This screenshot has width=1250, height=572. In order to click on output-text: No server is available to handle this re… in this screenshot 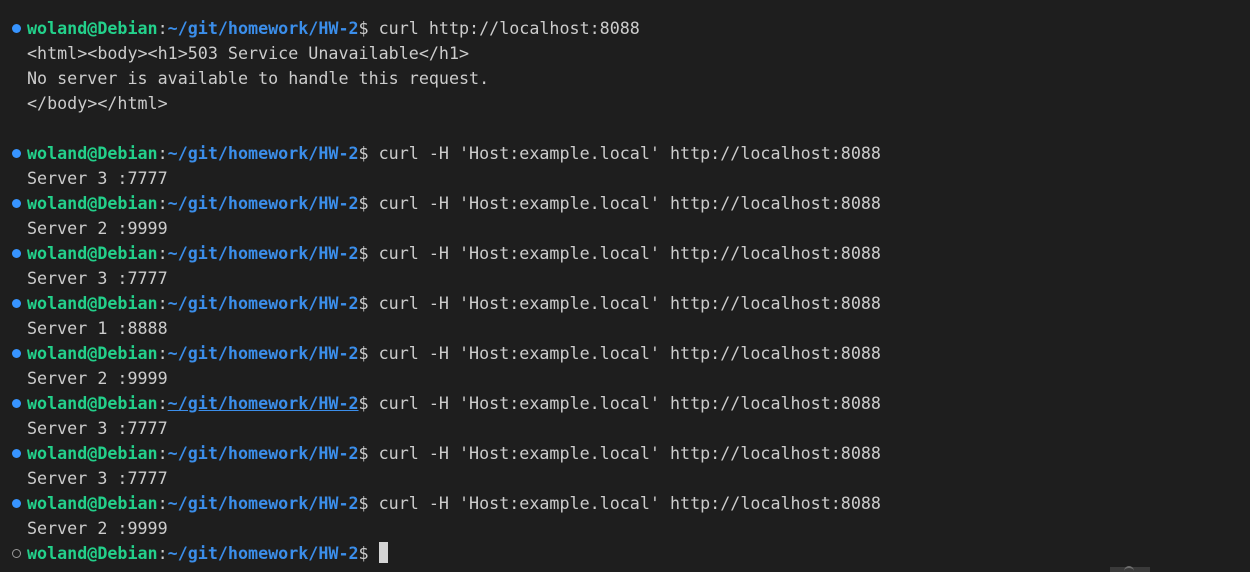, I will do `click(258, 78)`.